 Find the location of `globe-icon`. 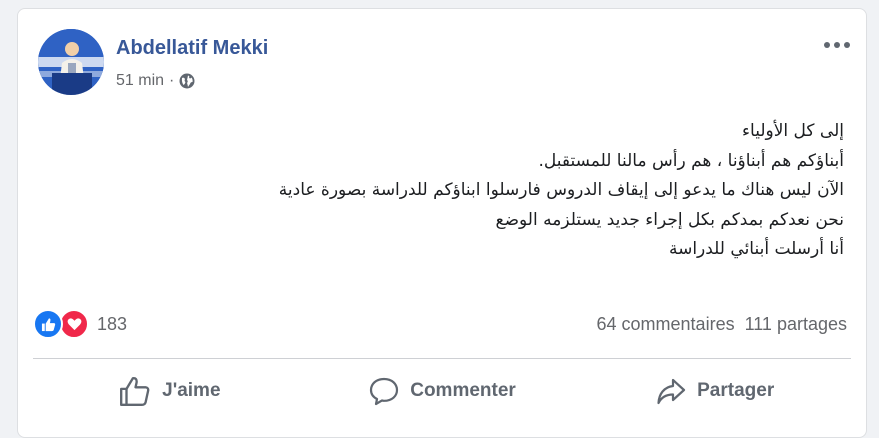

globe-icon is located at coordinates (187, 81).